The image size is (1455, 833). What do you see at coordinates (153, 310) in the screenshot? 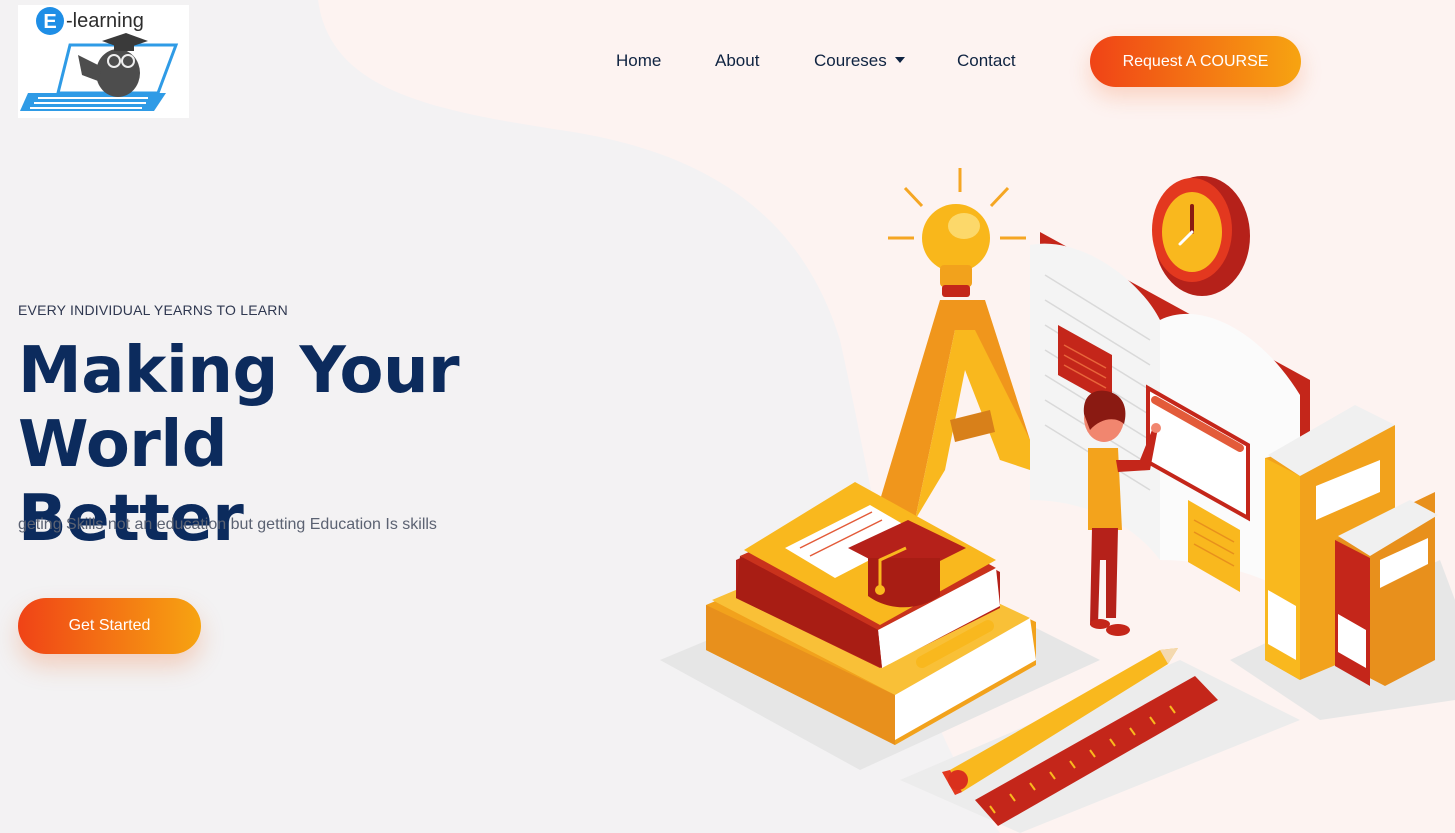
I see `hero-eyebrow: EVERY INDIVIDUAL YEARNS TO LEARN` at bounding box center [153, 310].